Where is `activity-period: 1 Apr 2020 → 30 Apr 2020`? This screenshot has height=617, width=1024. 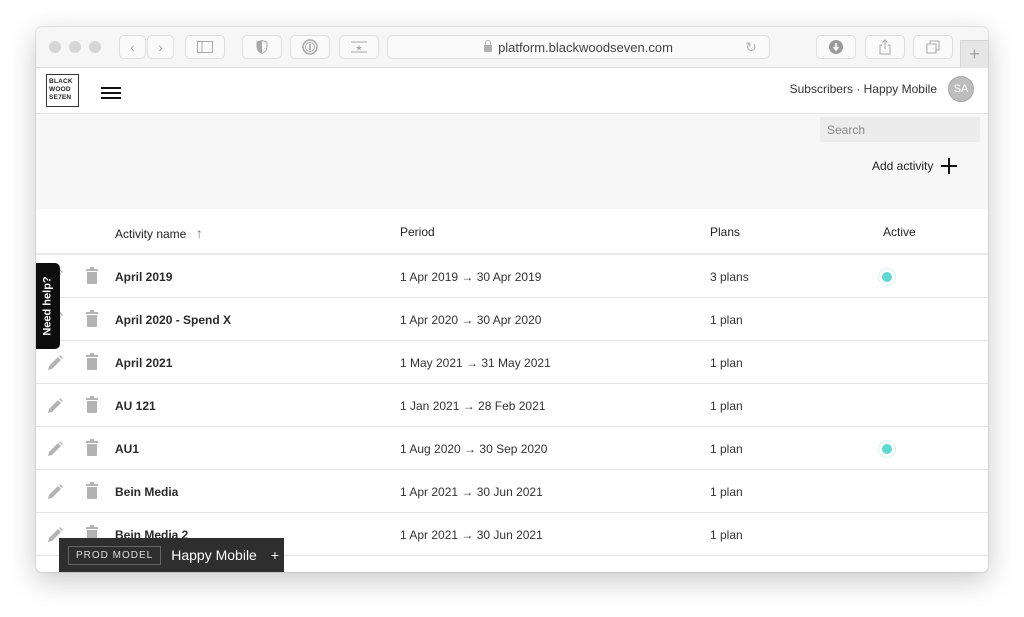 activity-period: 1 Apr 2020 → 30 Apr 2020 is located at coordinates (471, 320).